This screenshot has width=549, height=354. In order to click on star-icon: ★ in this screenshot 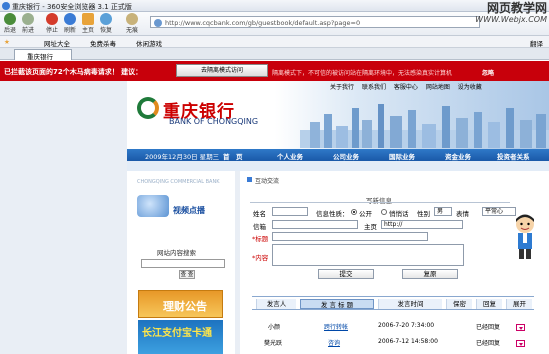, I will do `click(7, 42)`.